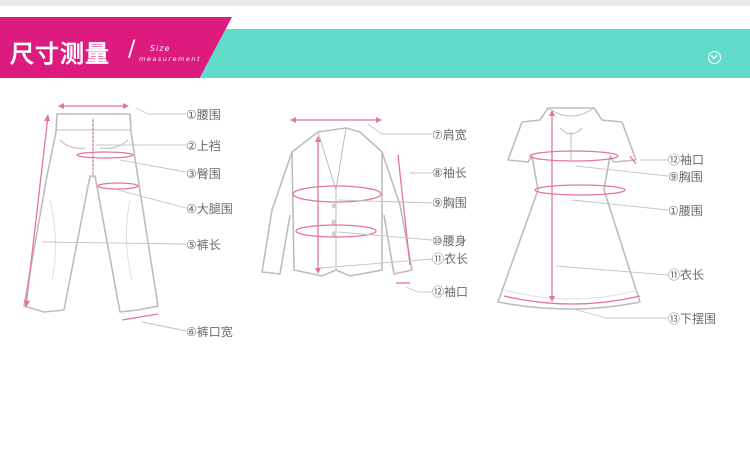 This screenshot has width=750, height=452. What do you see at coordinates (203, 146) in the screenshot?
I see `label-front-rise: ②上裆` at bounding box center [203, 146].